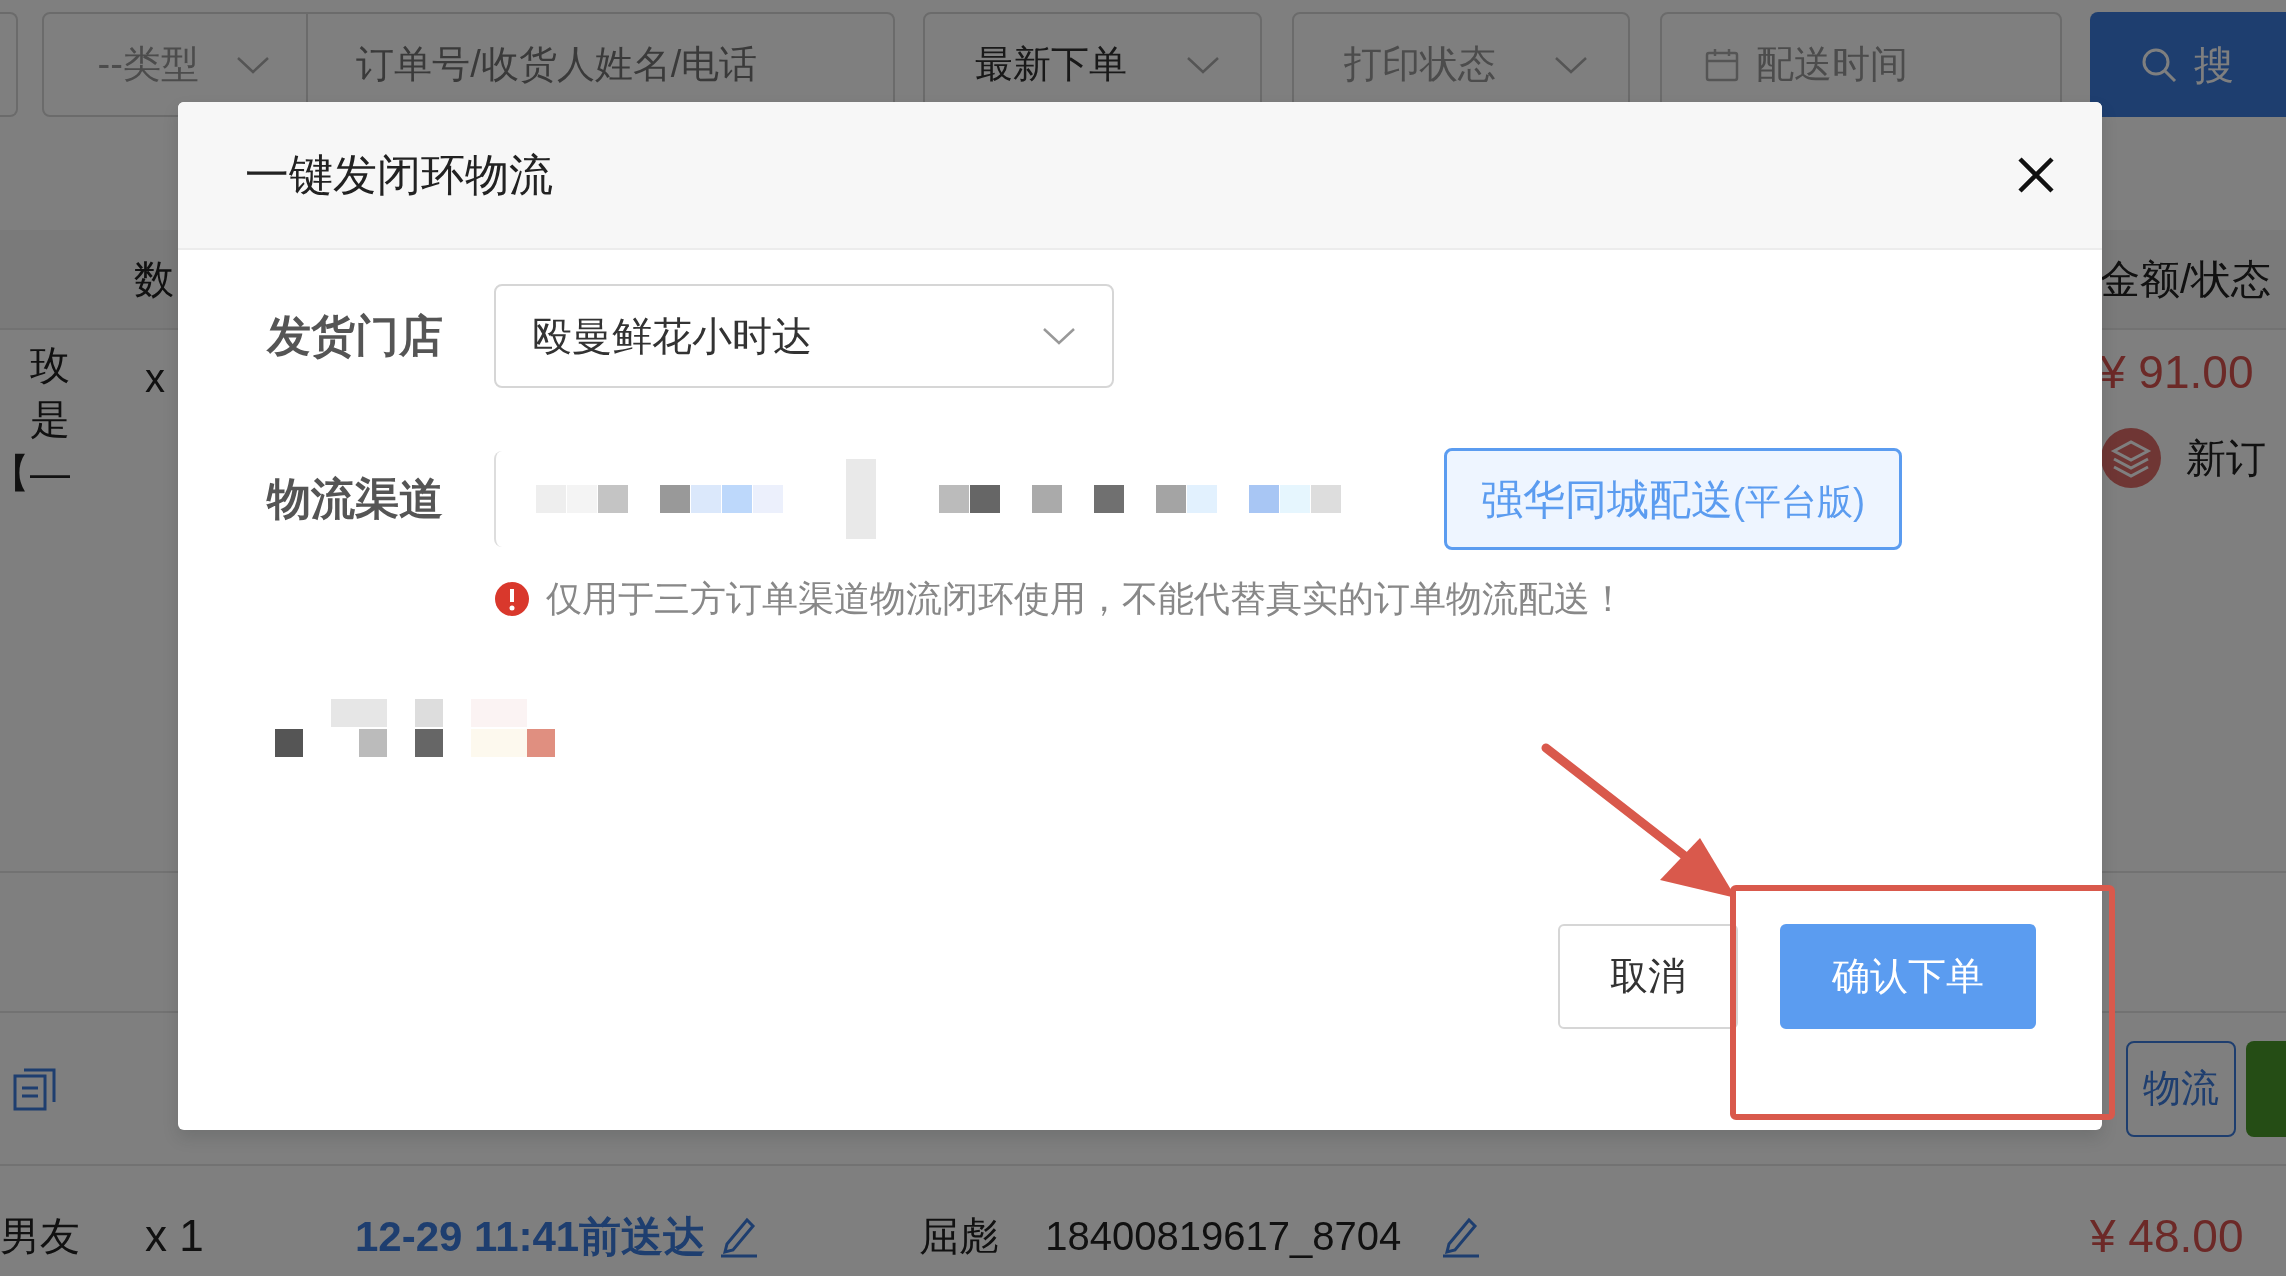 Image resolution: width=2286 pixels, height=1276 pixels. What do you see at coordinates (512, 599) in the screenshot?
I see `warning-icon` at bounding box center [512, 599].